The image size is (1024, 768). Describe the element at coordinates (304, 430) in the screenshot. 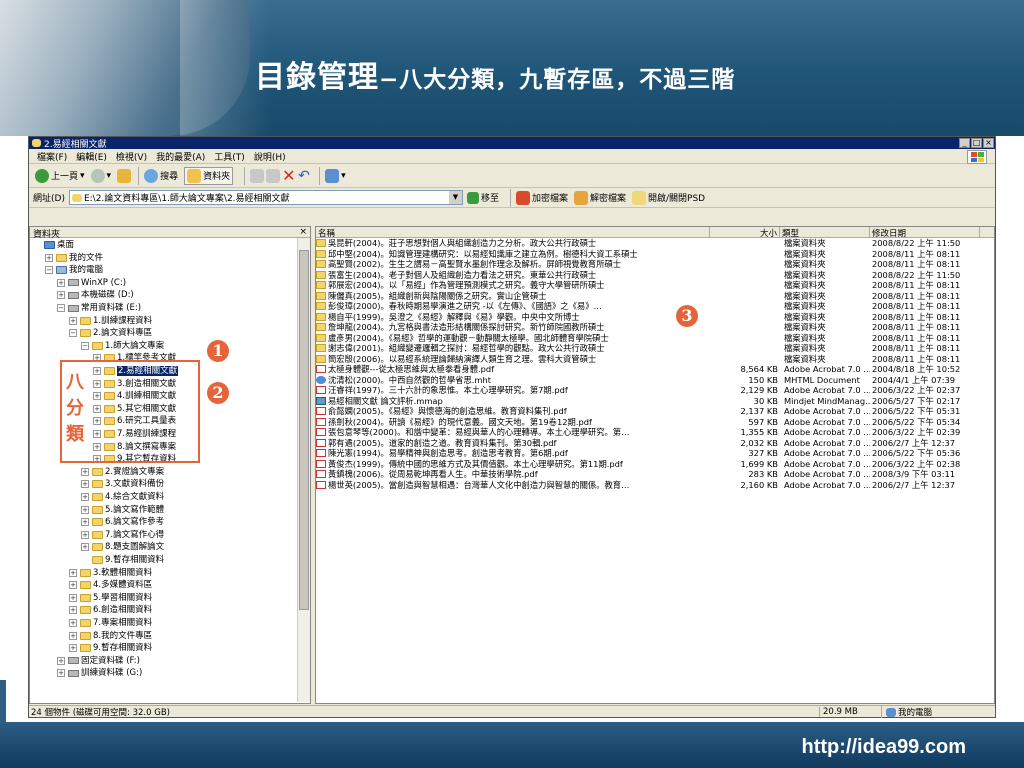

I see `scrollbar-thumb` at that location.